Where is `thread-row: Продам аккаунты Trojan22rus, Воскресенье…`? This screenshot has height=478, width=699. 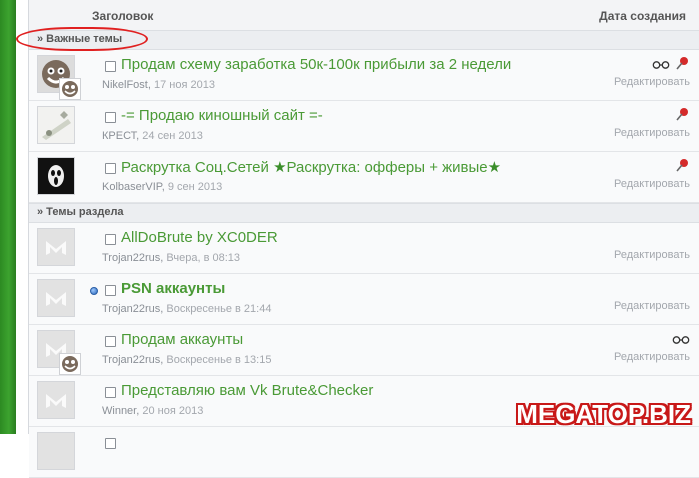
thread-row: Продам аккаунты Trojan22rus, Воскресенье… is located at coordinates (364, 350).